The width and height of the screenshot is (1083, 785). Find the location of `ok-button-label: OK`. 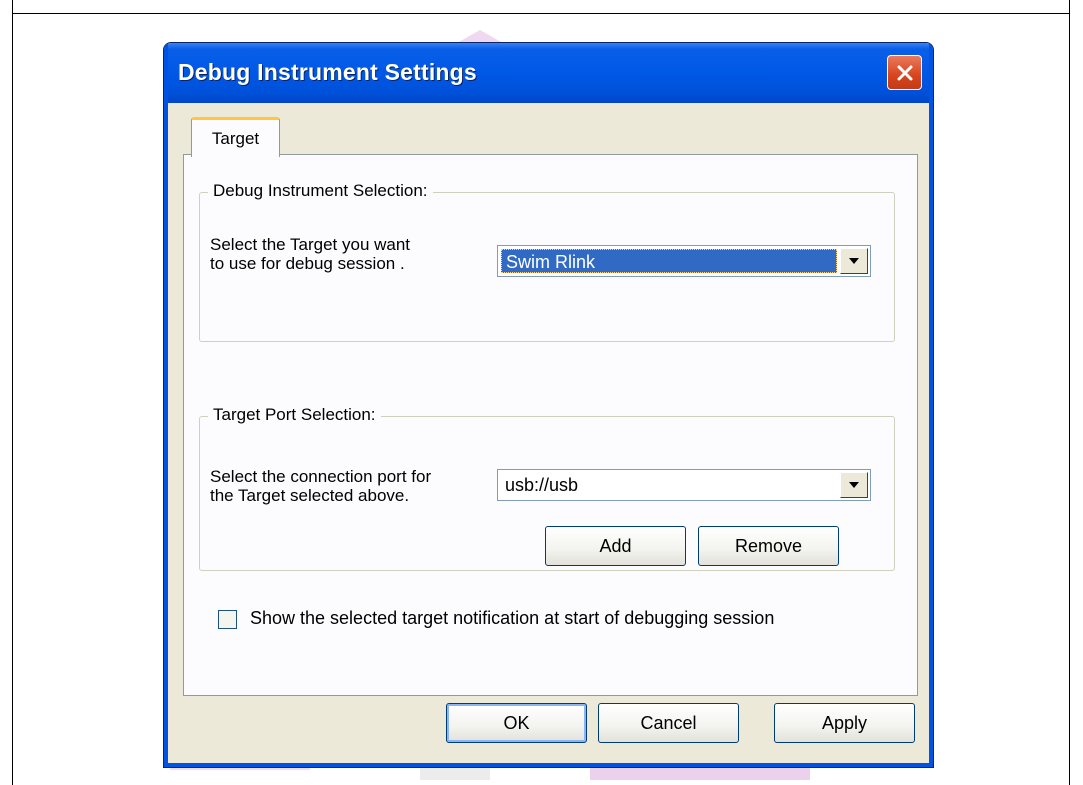

ok-button-label: OK is located at coordinates (516, 722).